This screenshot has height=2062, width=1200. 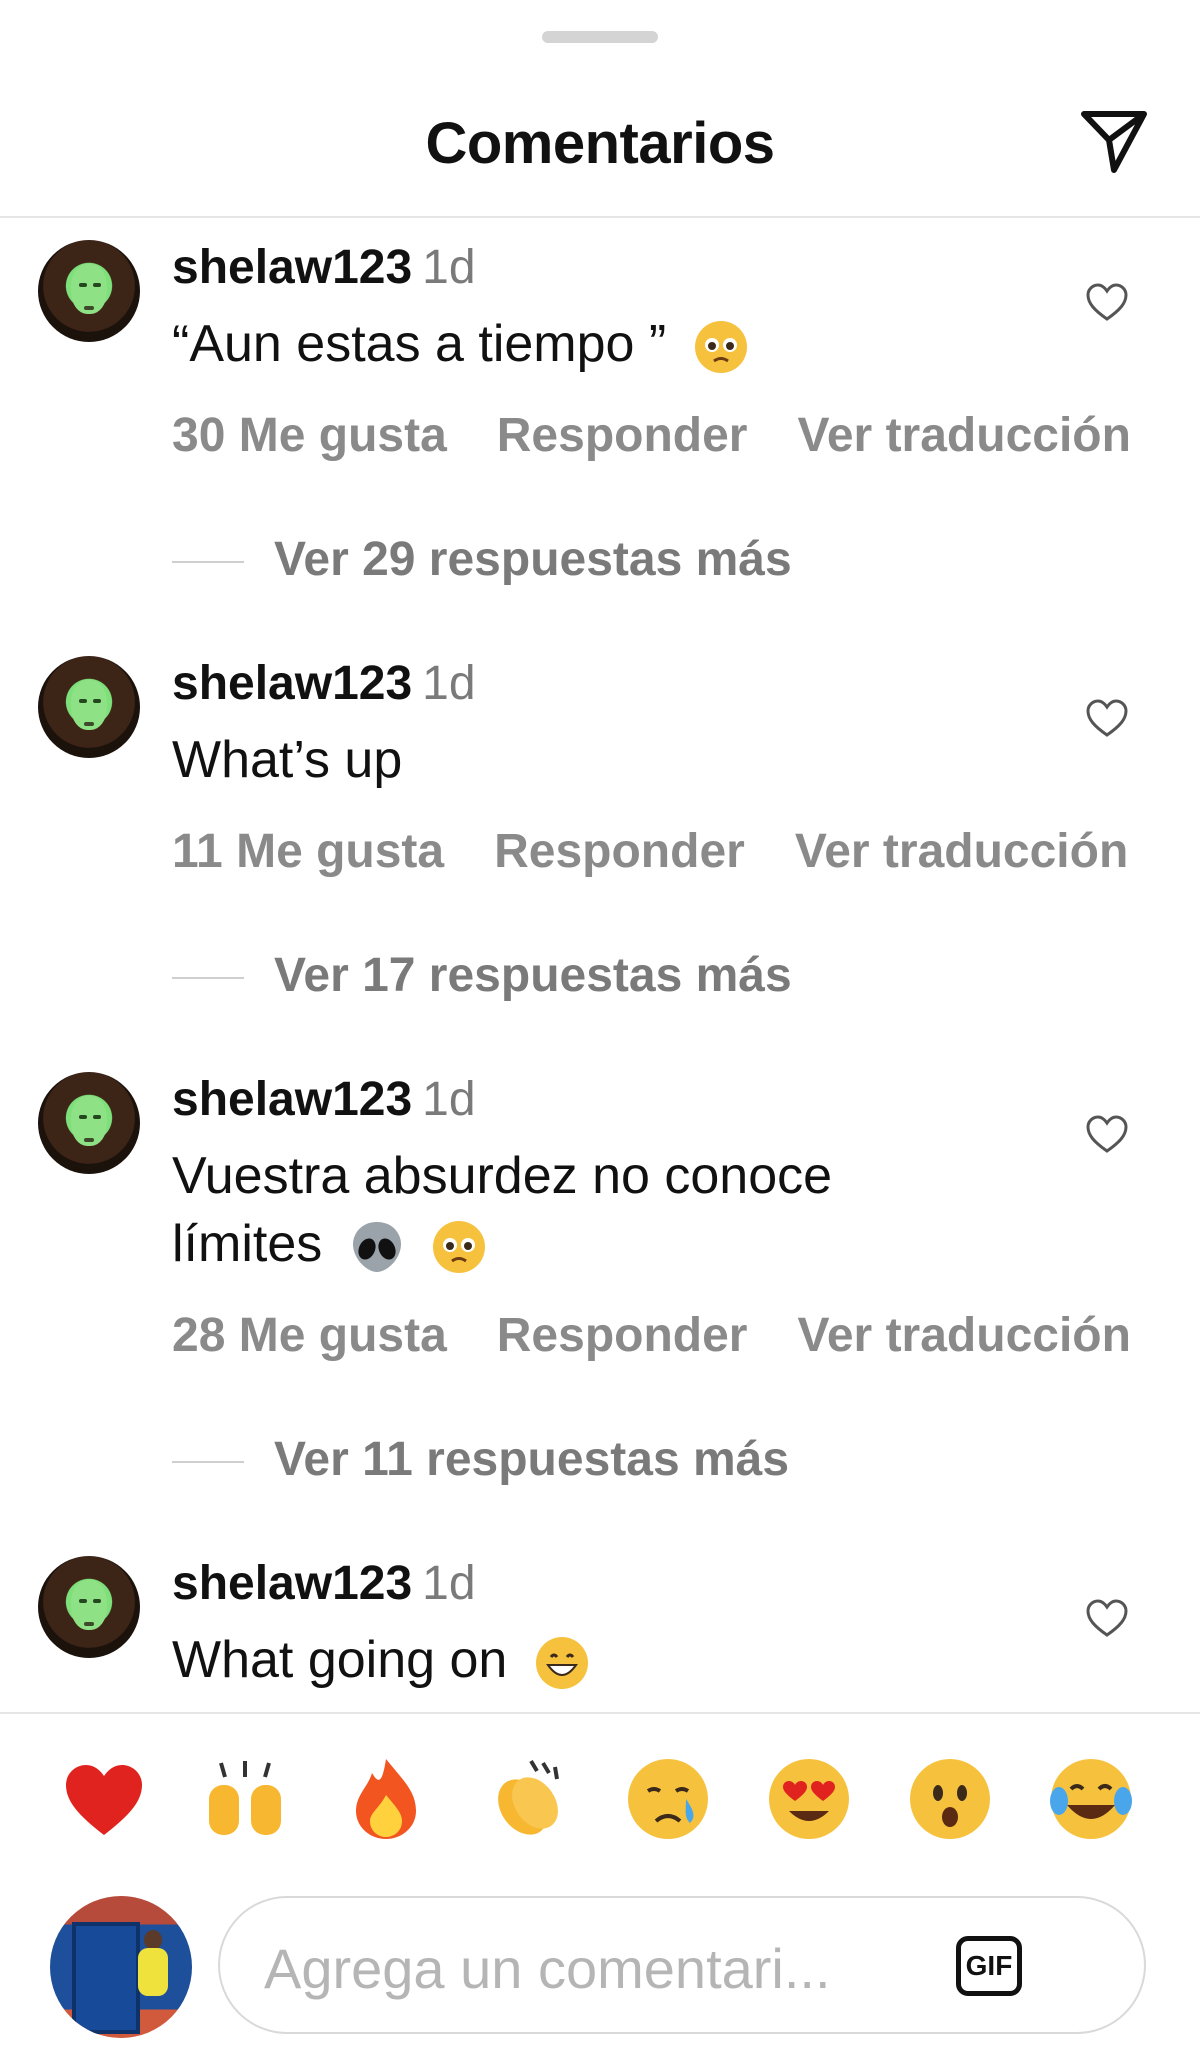 What do you see at coordinates (1114, 140) in the screenshot?
I see `send-icon` at bounding box center [1114, 140].